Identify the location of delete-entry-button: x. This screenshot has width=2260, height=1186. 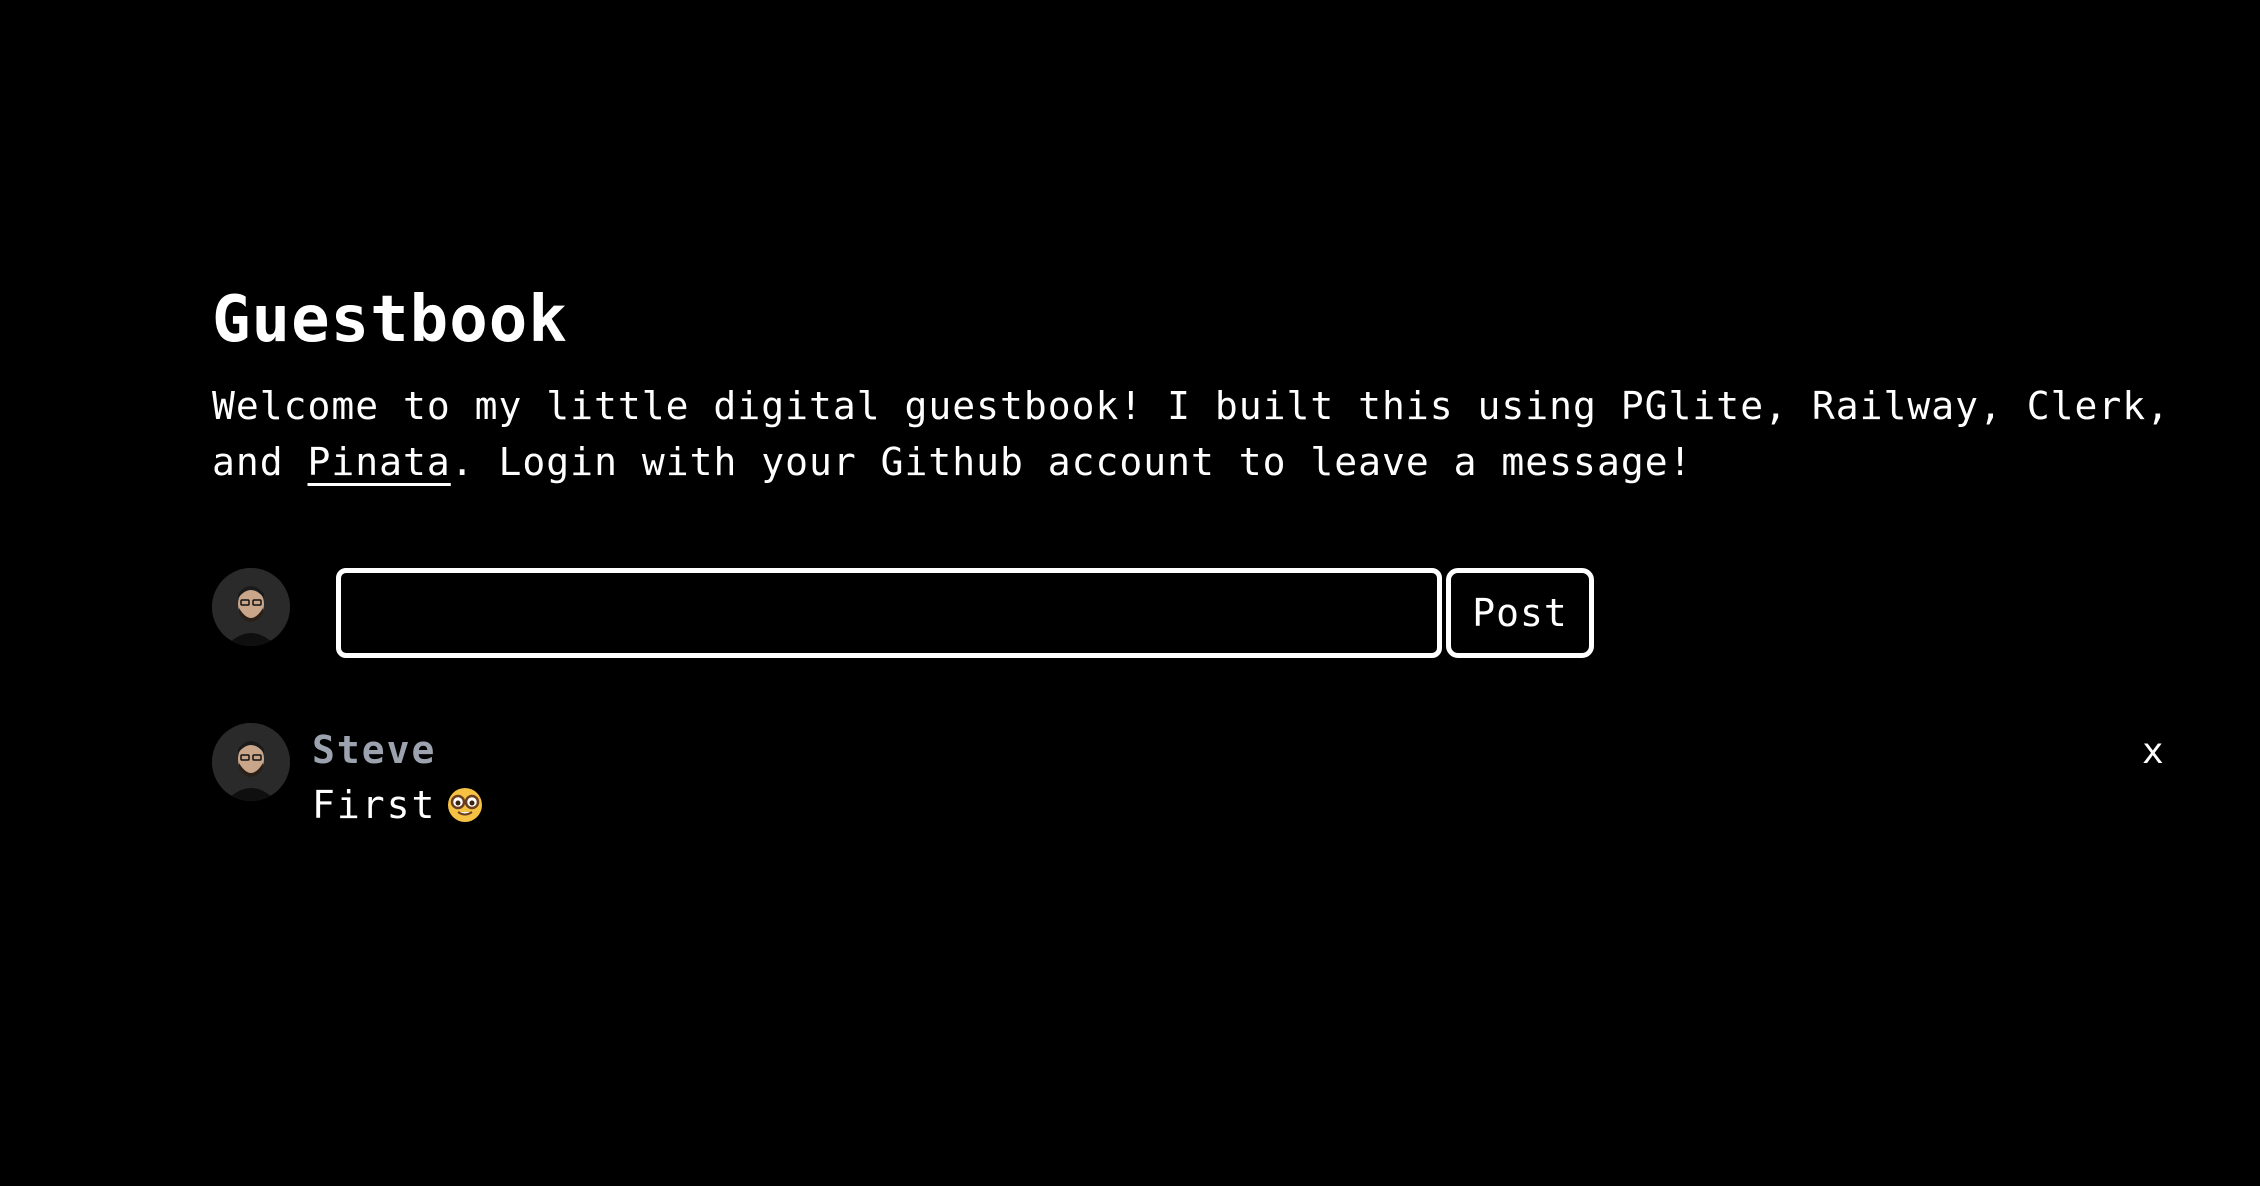
(2153, 752).